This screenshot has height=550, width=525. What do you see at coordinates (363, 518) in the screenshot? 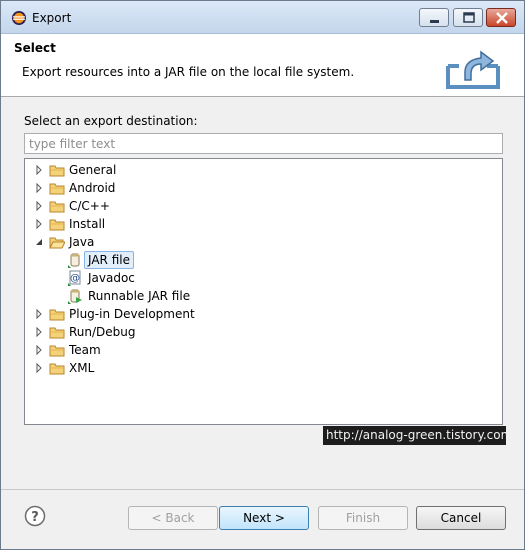
I see `finish-button: Finish` at bounding box center [363, 518].